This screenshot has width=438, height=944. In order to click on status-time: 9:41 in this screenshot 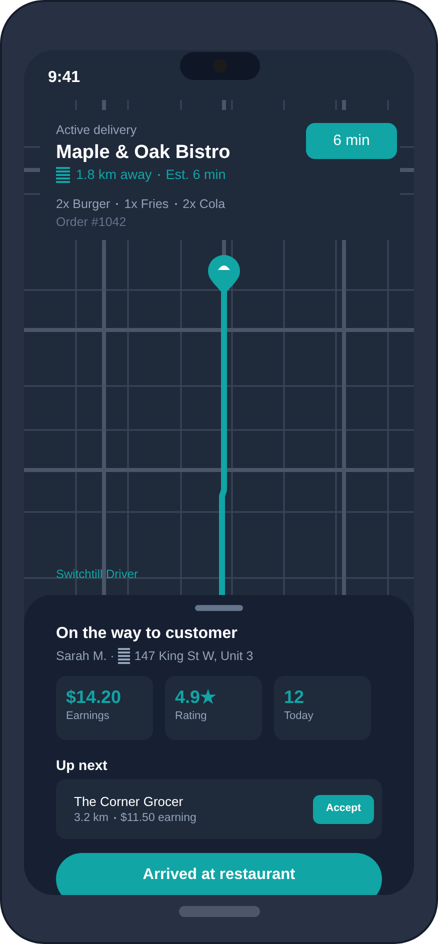, I will do `click(64, 78)`.